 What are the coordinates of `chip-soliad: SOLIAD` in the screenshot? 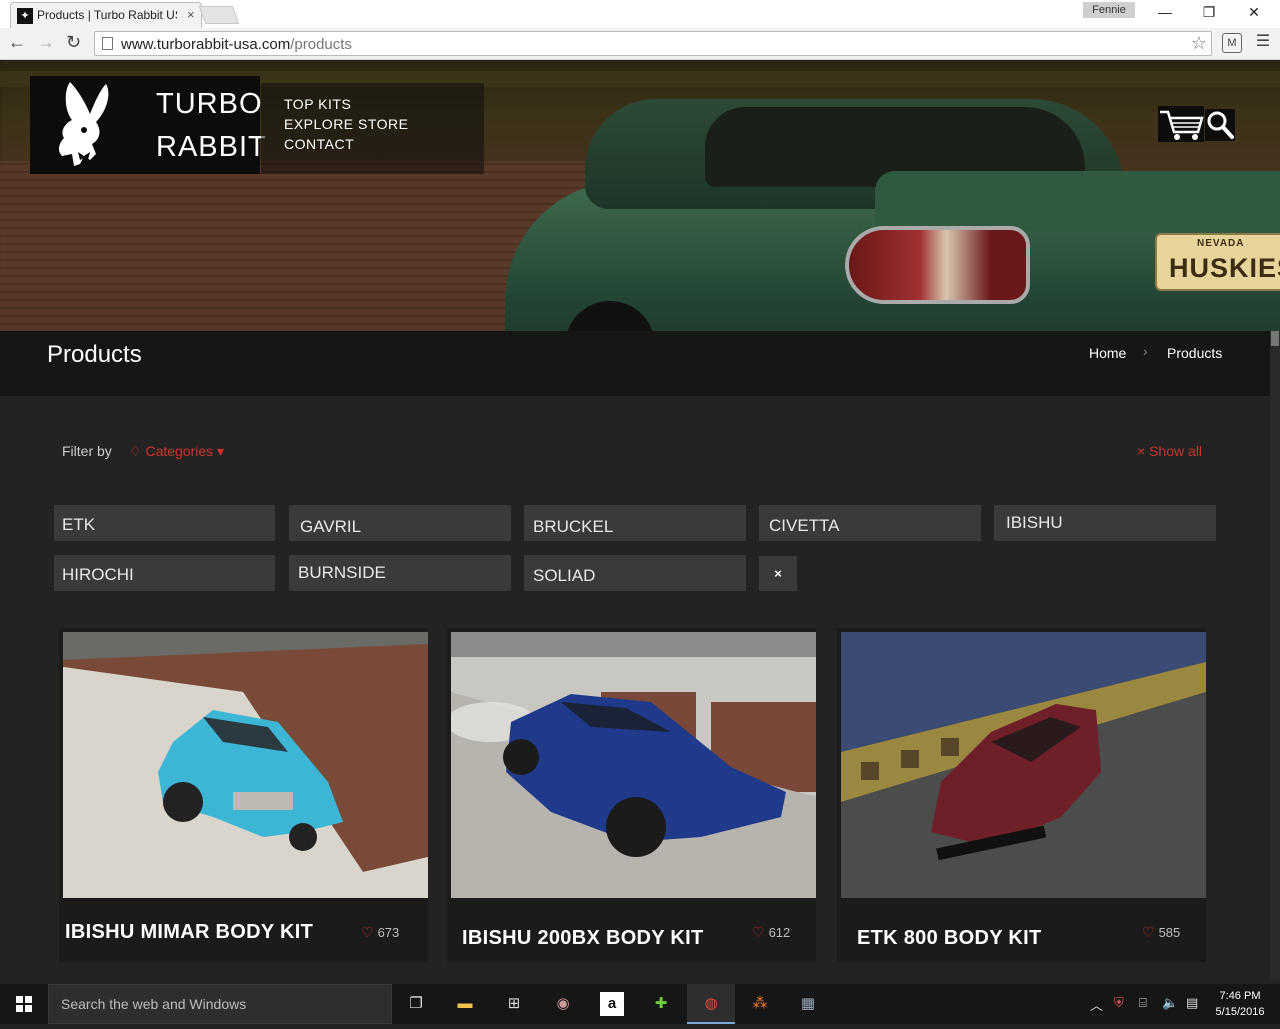 It's located at (635, 573).